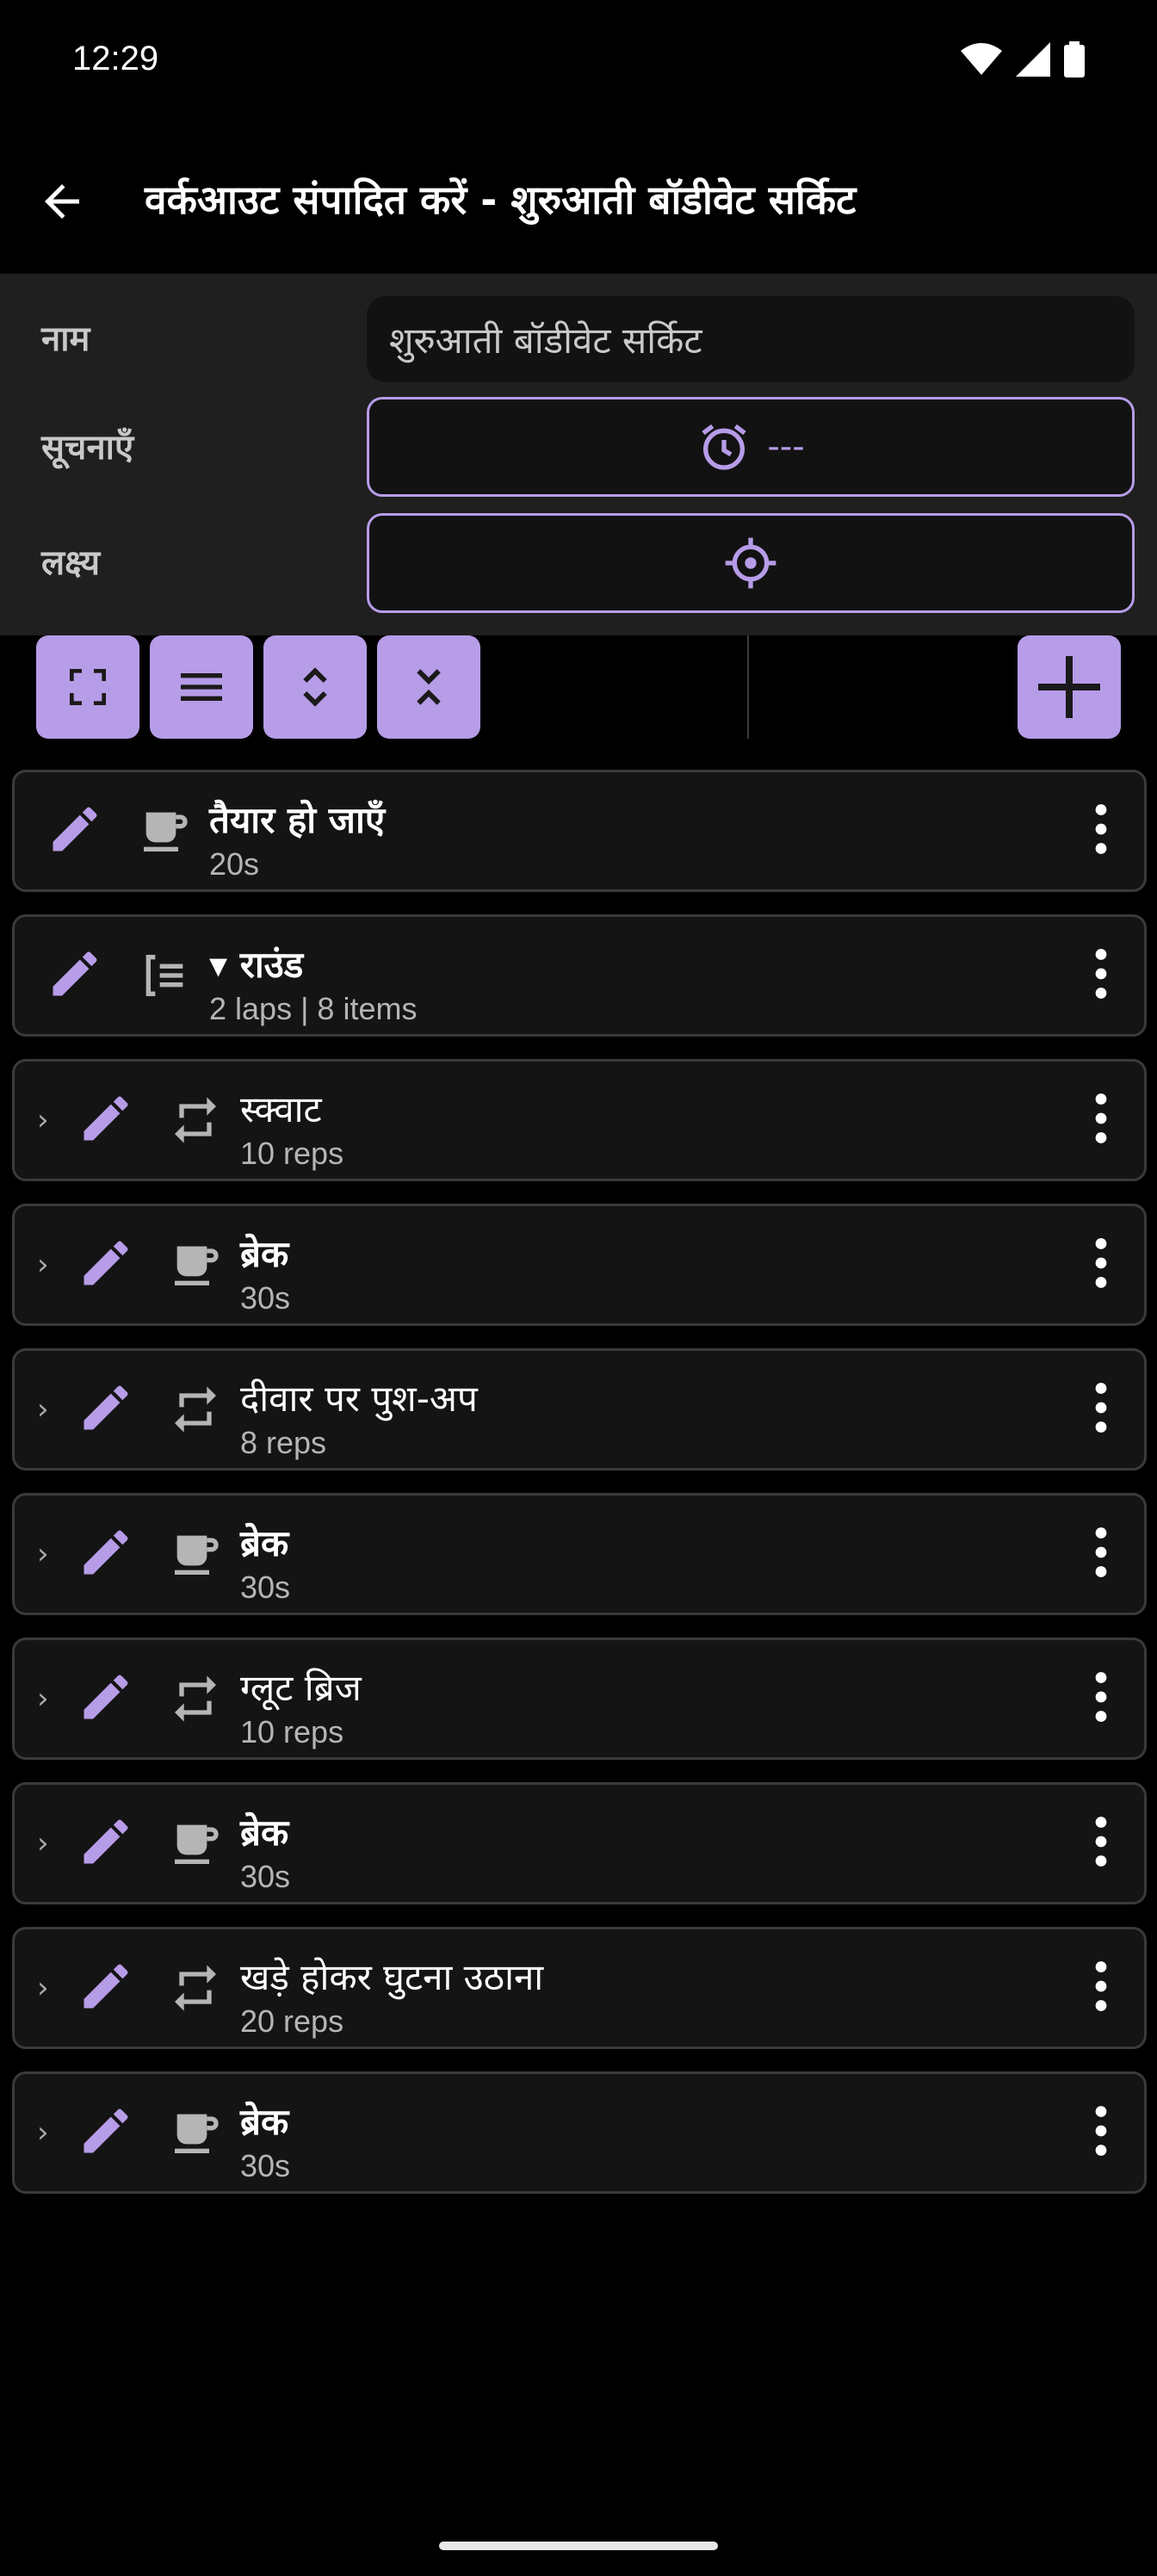  I want to click on status-icons, so click(1023, 59).